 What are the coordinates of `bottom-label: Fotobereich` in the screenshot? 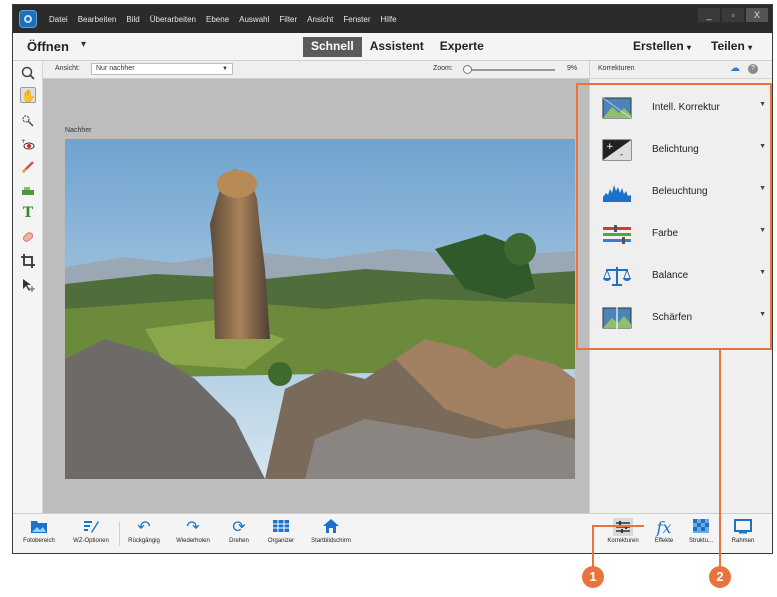 It's located at (39, 541).